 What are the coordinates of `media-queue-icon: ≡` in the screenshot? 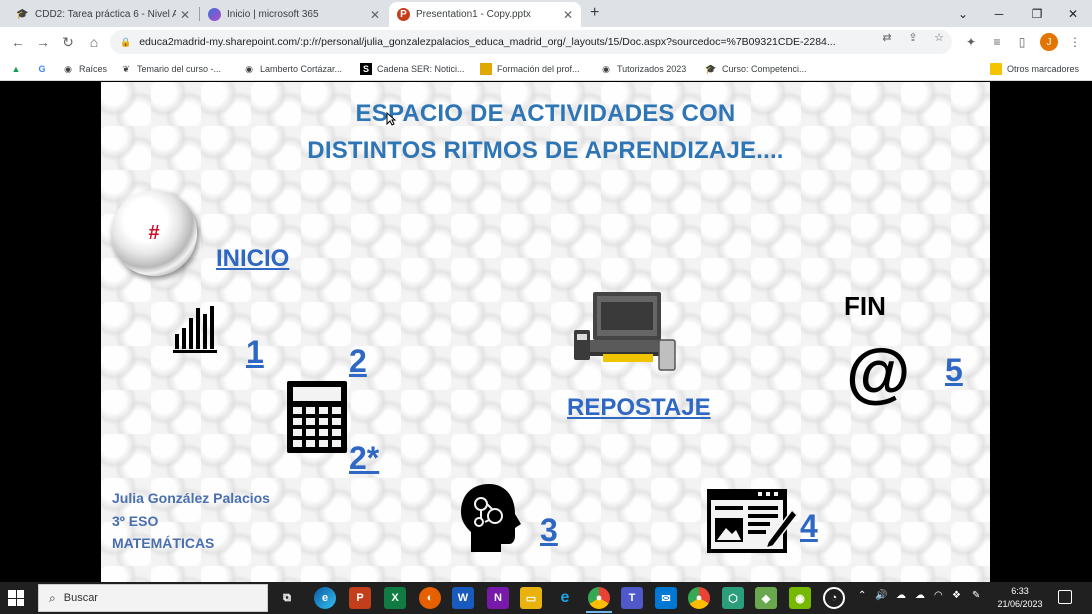 It's located at (997, 42).